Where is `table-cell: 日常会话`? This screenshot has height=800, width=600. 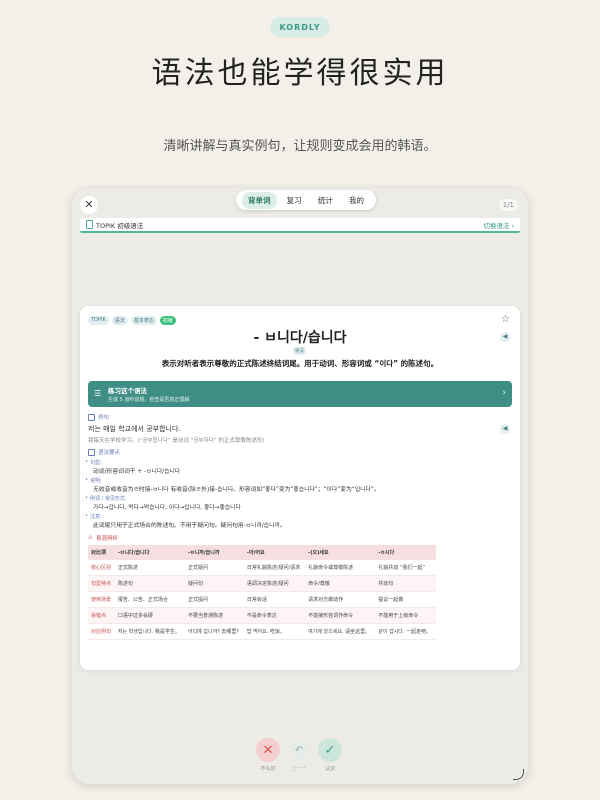 table-cell: 日常会话 is located at coordinates (274, 599).